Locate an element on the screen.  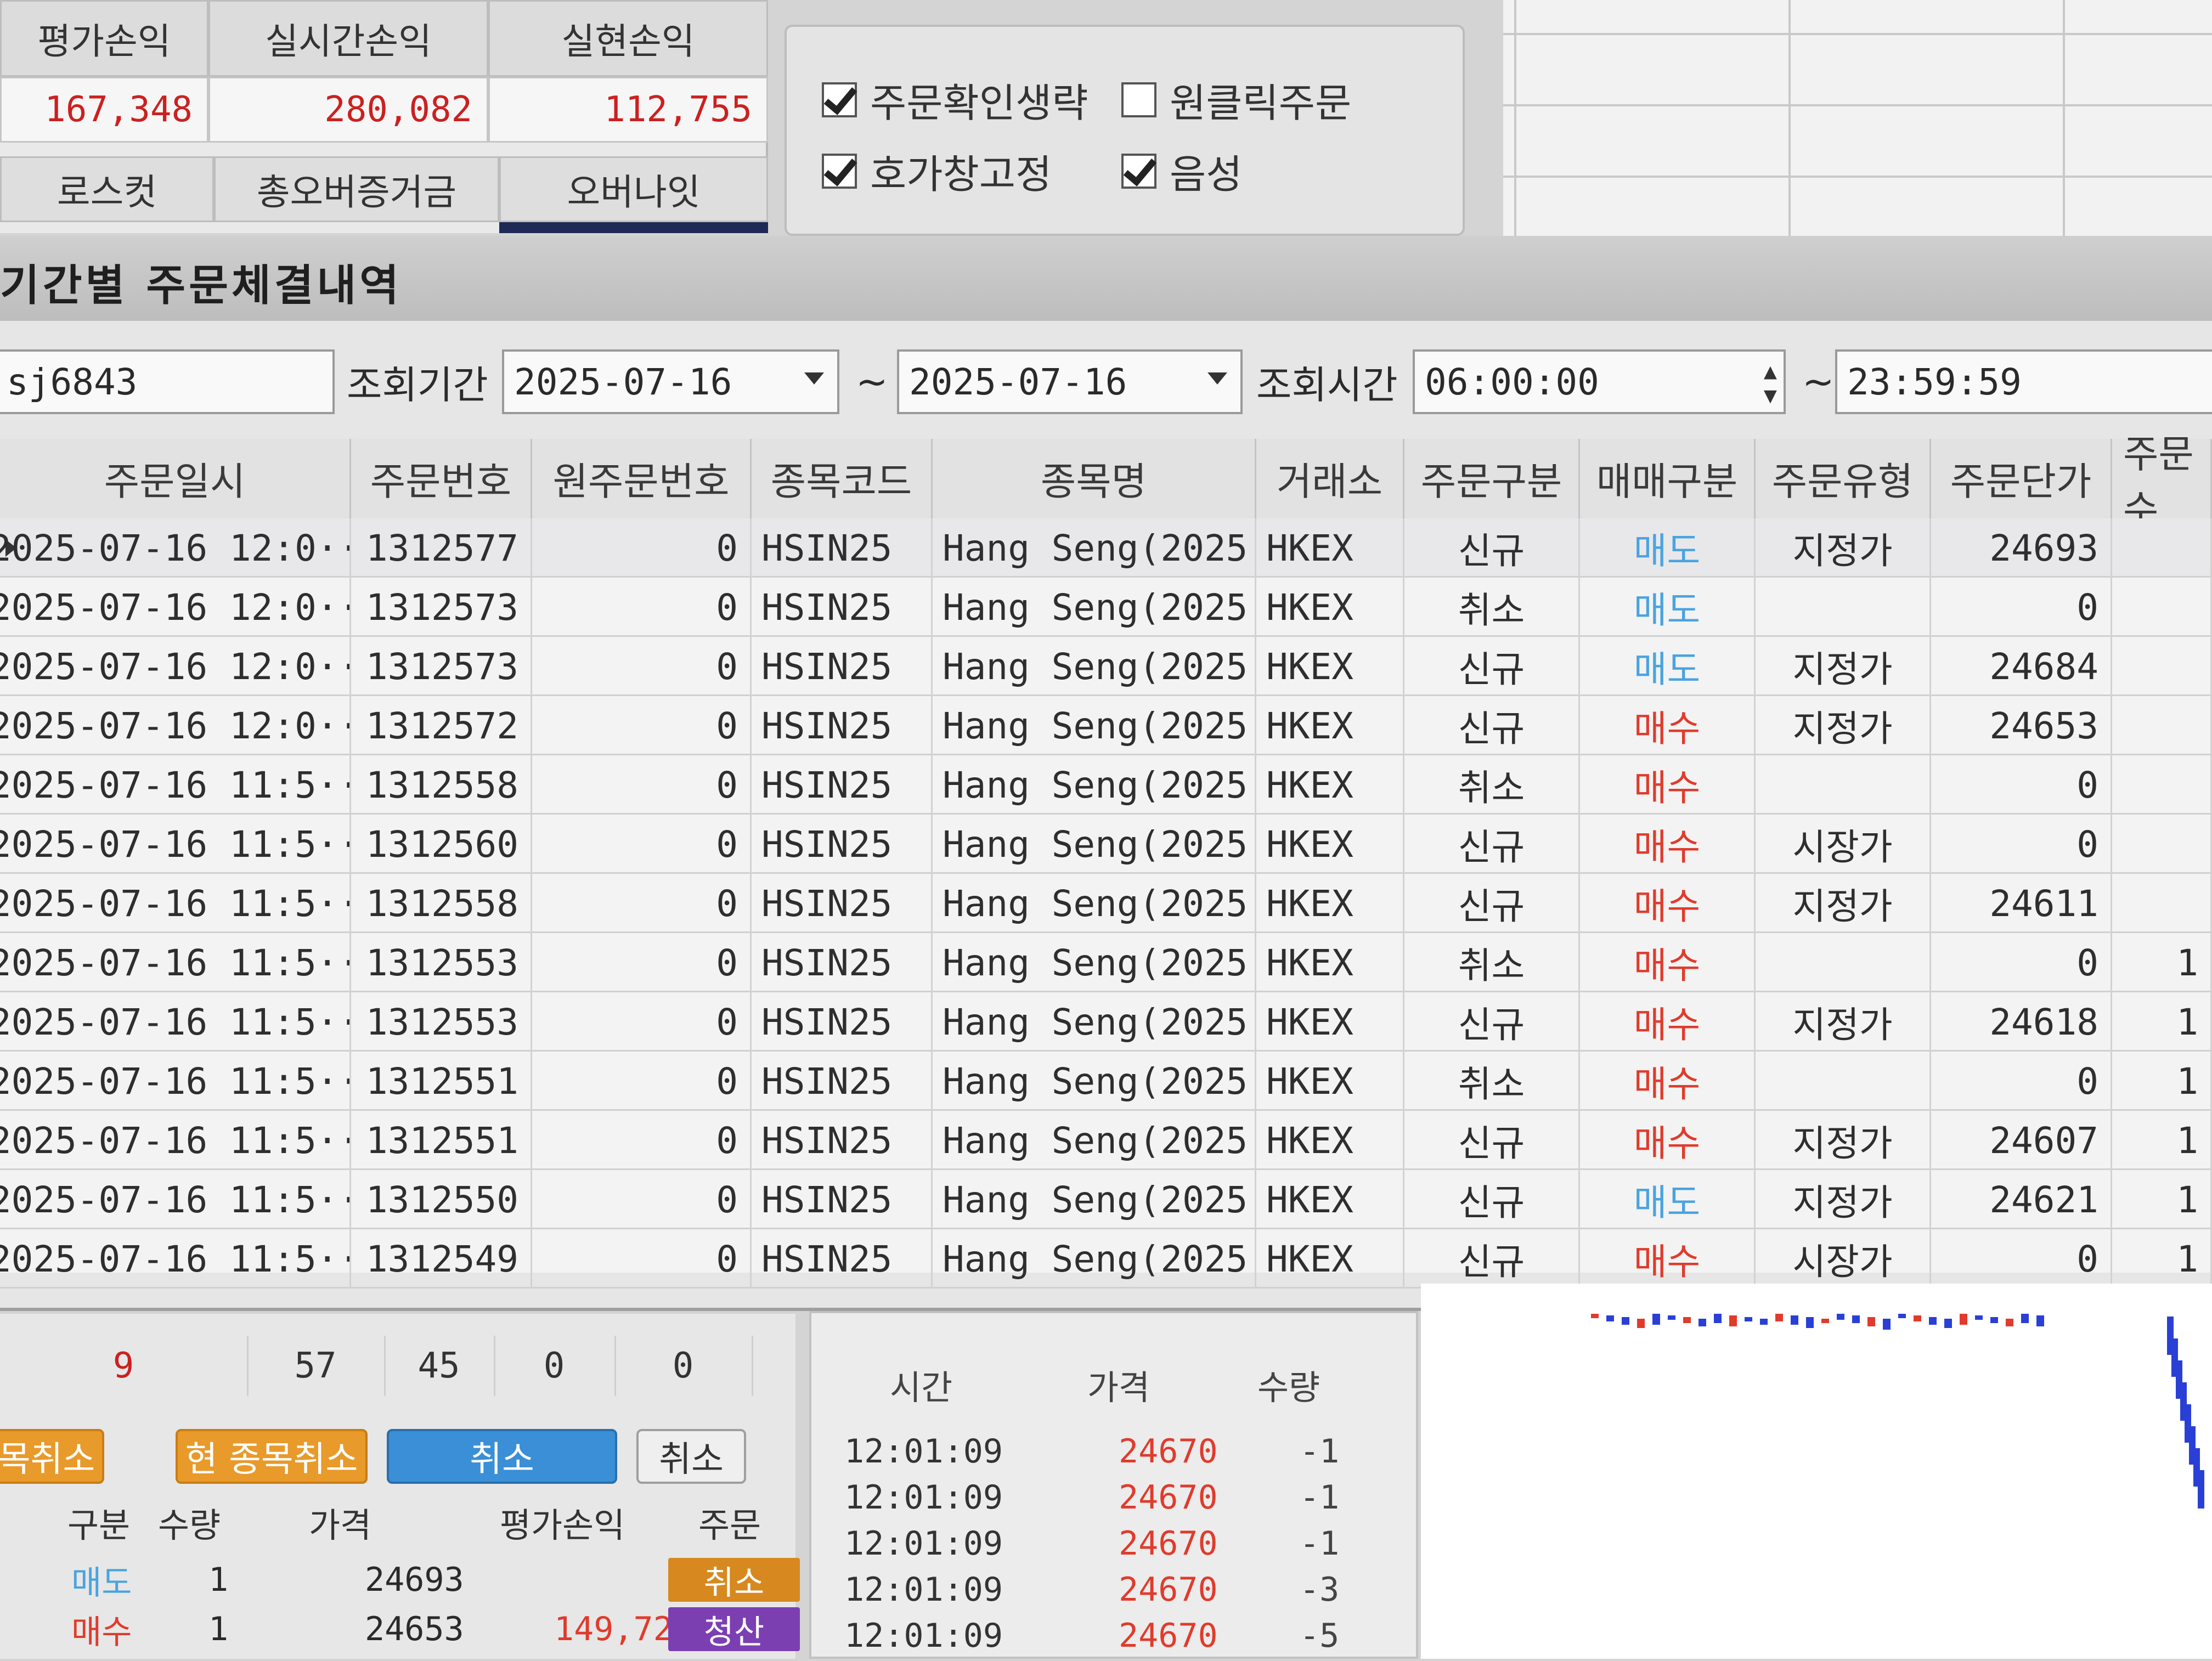
one-click-order-option: 원클릭주문 is located at coordinates (1236, 100).